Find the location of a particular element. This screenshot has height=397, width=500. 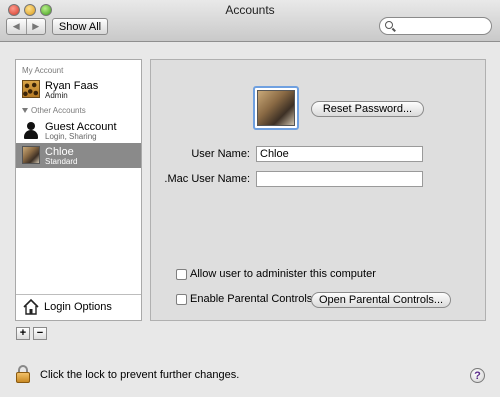

parental-controls-label: Enable Parental Controls is located at coordinates (251, 299).